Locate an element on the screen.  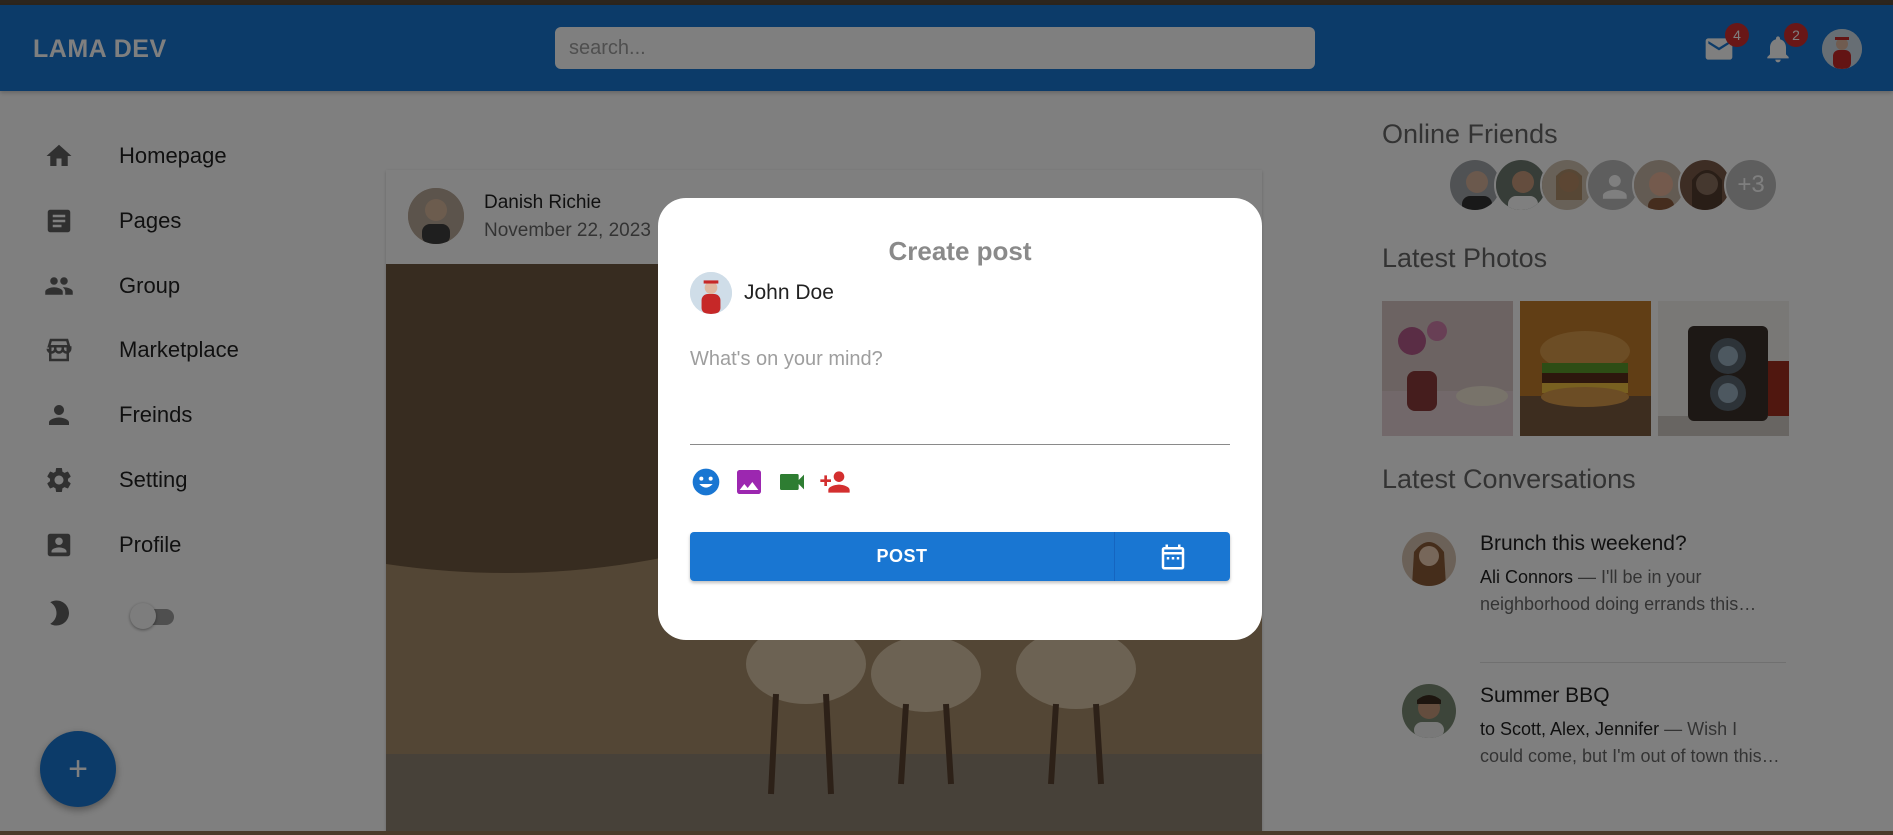
post-button-group: POST is located at coordinates (960, 556).